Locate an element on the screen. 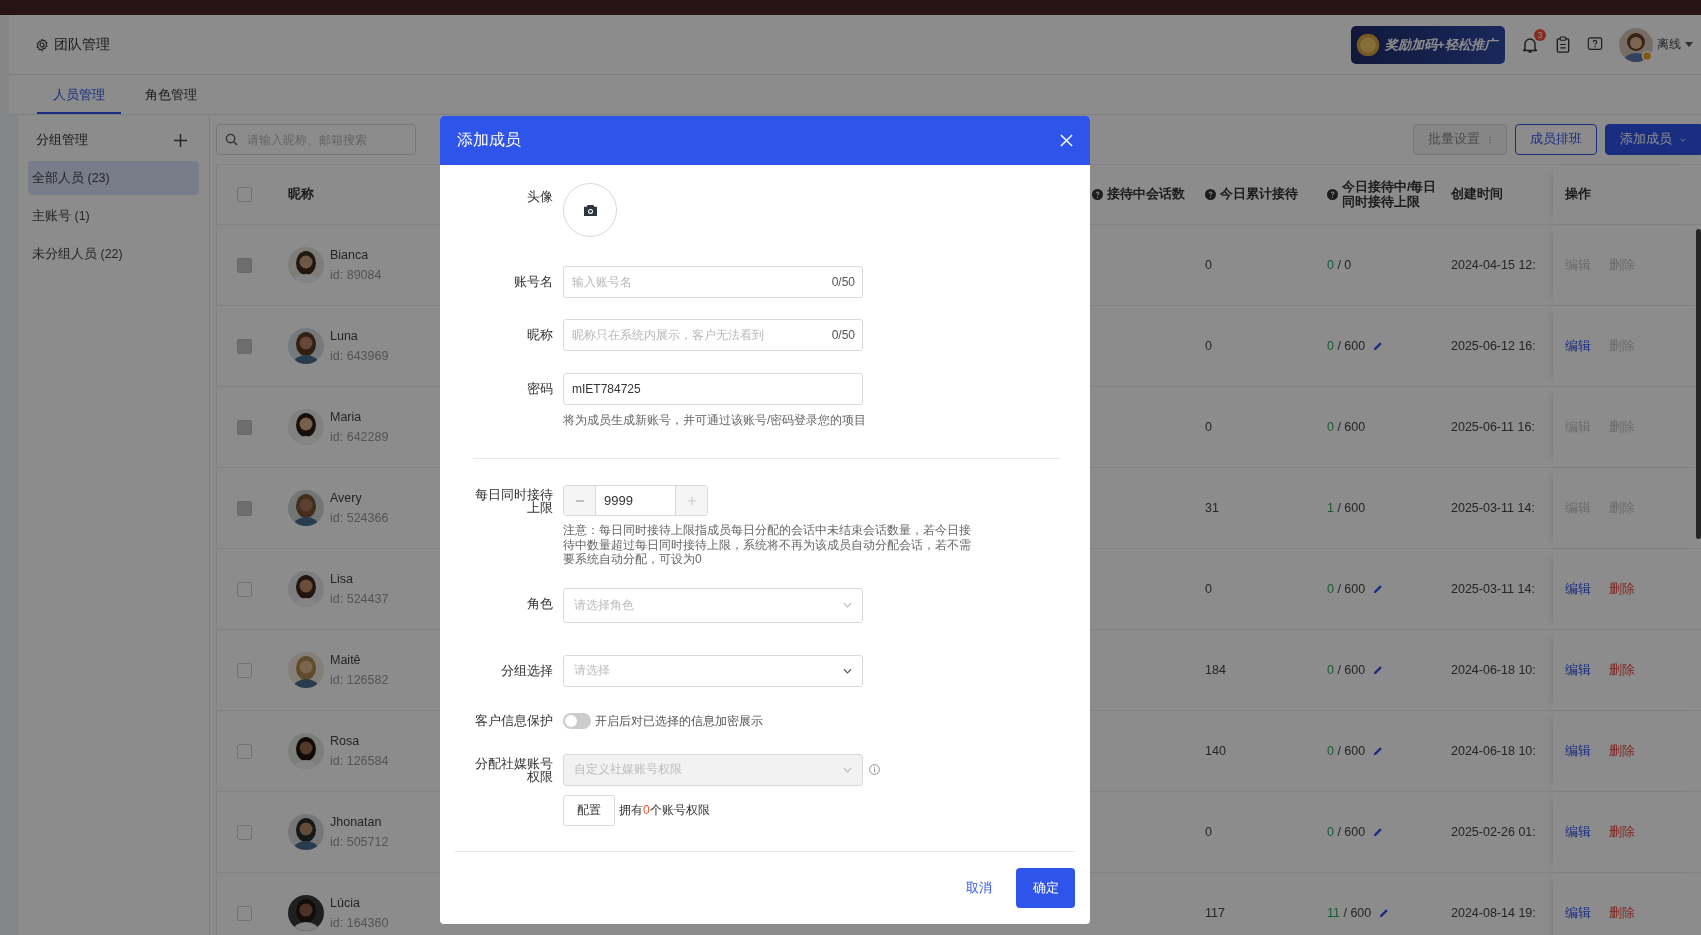  status-dropdown: 离线 is located at coordinates (1675, 44).